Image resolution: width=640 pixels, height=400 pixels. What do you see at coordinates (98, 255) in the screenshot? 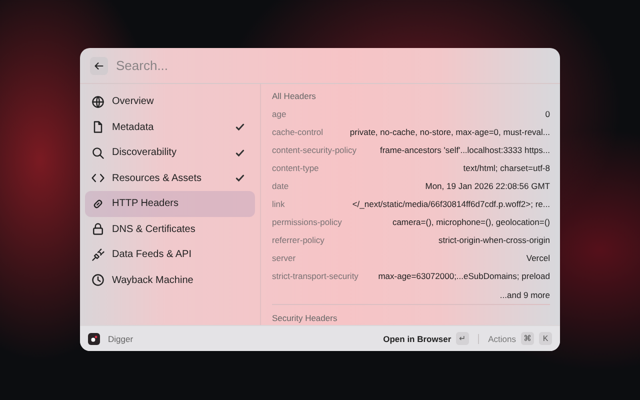
I see `plug-icon` at bounding box center [98, 255].